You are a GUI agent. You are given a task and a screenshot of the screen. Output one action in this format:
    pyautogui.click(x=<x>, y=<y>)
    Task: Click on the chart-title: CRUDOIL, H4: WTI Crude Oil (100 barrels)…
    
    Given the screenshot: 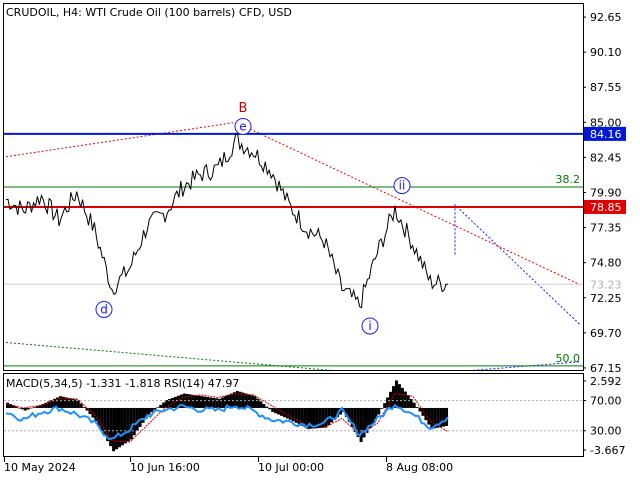 What is the action you would take?
    pyautogui.click(x=149, y=12)
    